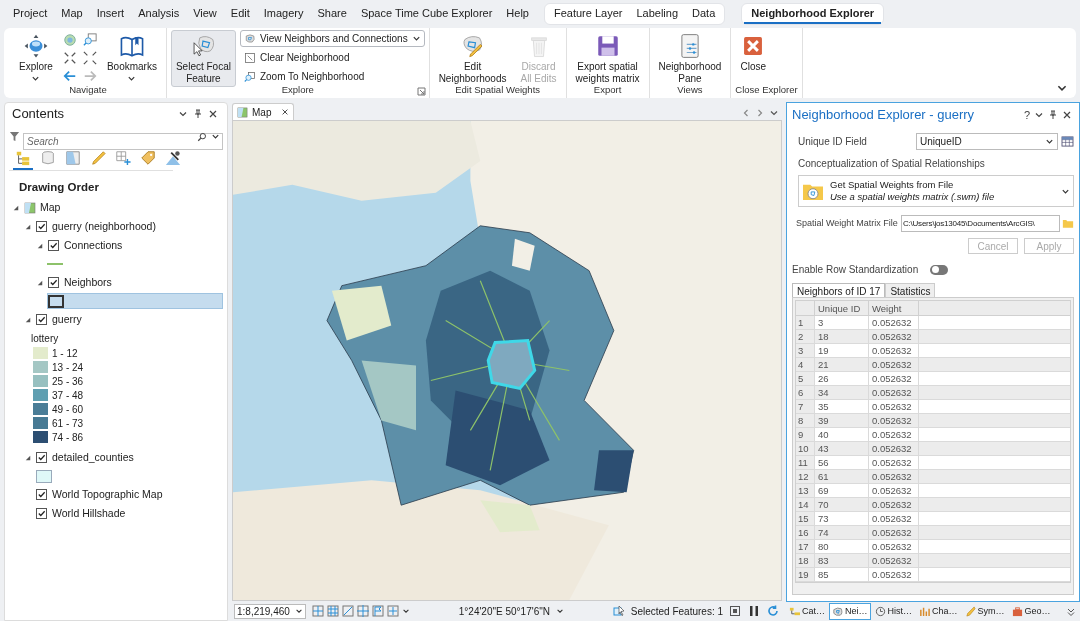 The image size is (1080, 621). What do you see at coordinates (110, 14) in the screenshot?
I see `ribbon-tab: Insert` at bounding box center [110, 14].